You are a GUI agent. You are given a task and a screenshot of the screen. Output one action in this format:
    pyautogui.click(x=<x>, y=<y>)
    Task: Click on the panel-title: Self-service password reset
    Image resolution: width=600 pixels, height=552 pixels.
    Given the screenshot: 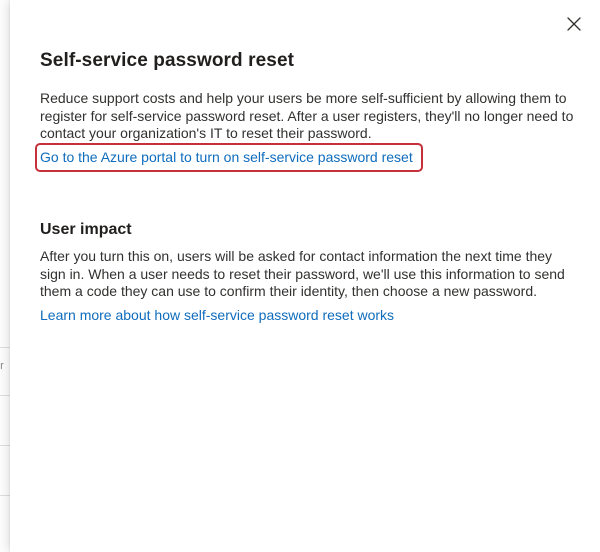 What is the action you would take?
    pyautogui.click(x=167, y=60)
    